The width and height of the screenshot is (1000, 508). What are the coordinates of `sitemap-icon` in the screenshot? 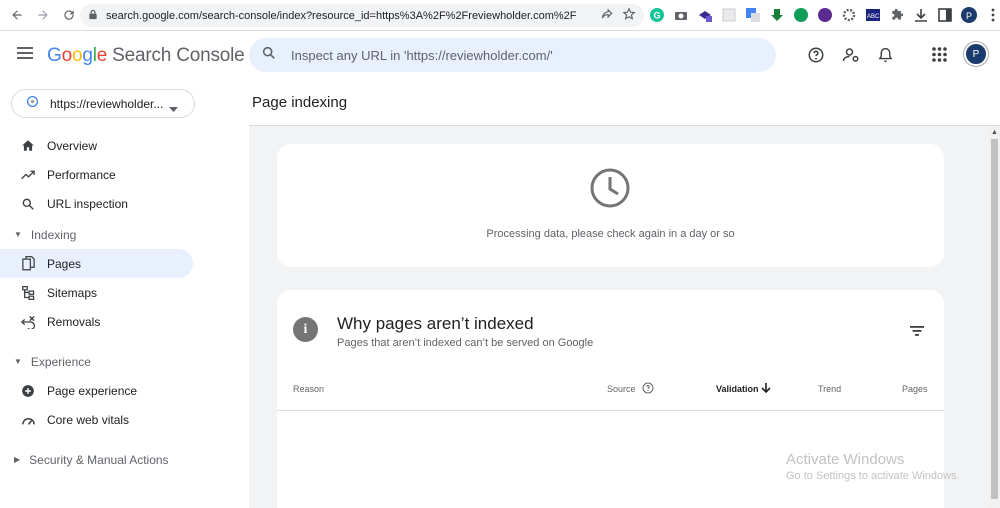 It's located at (28, 293).